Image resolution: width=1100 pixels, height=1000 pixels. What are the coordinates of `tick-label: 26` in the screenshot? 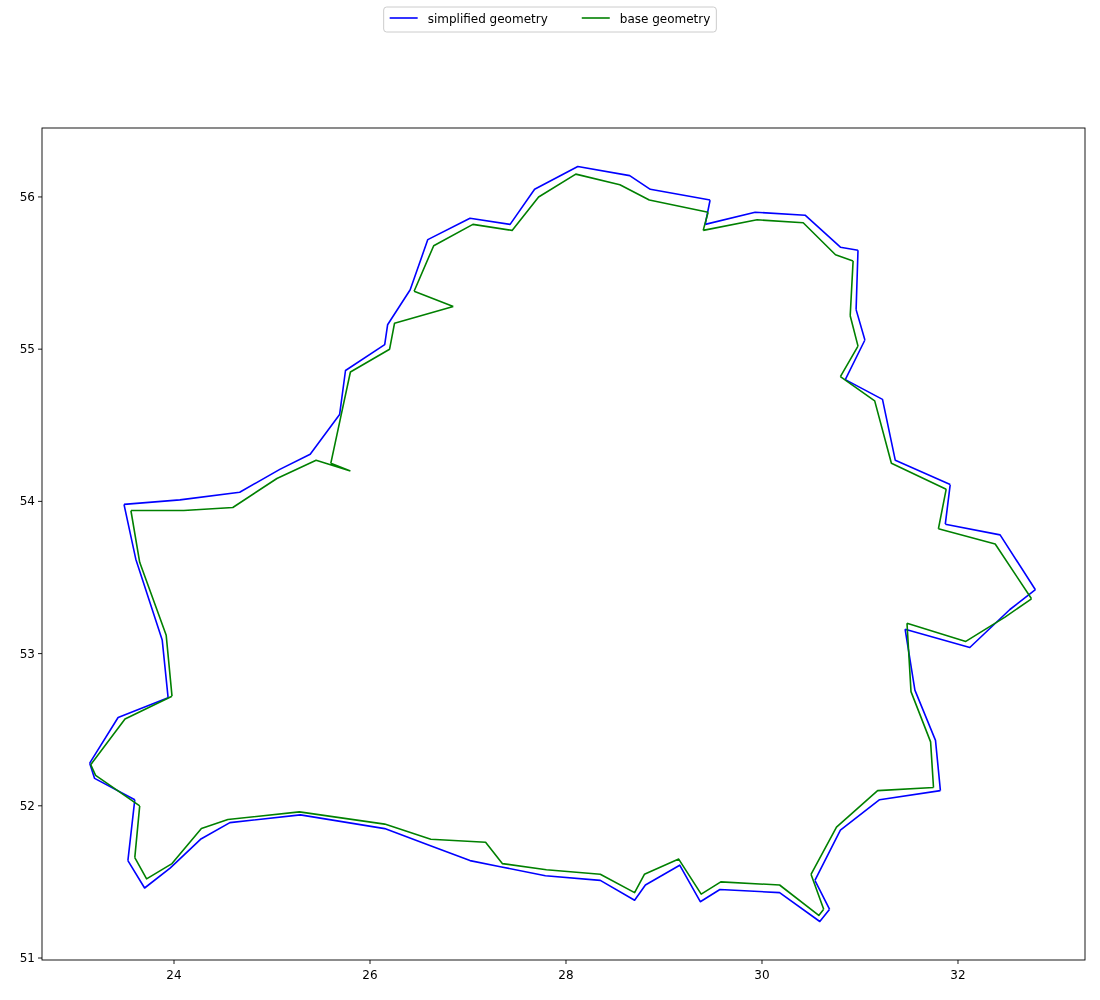 It's located at (370, 975).